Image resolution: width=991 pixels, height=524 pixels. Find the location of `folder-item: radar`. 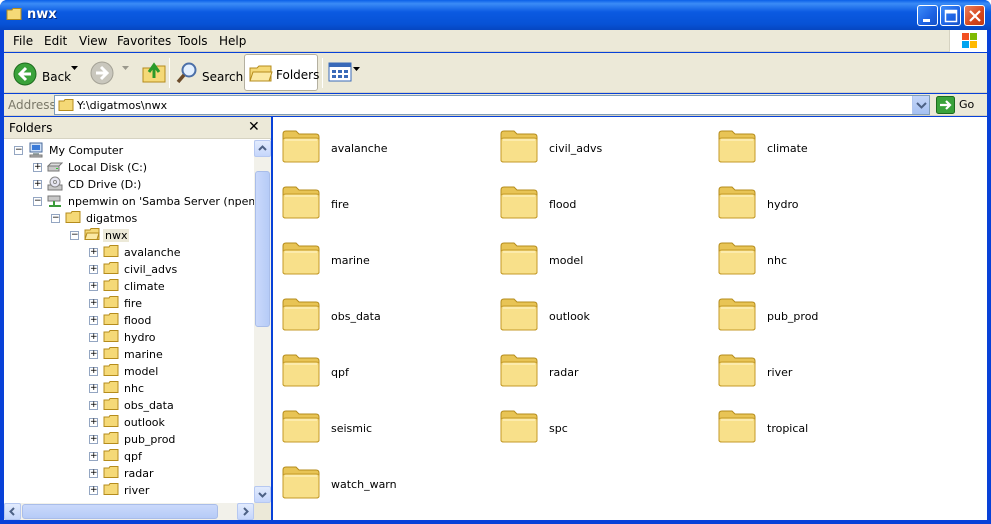

folder-item: radar is located at coordinates (591, 368).